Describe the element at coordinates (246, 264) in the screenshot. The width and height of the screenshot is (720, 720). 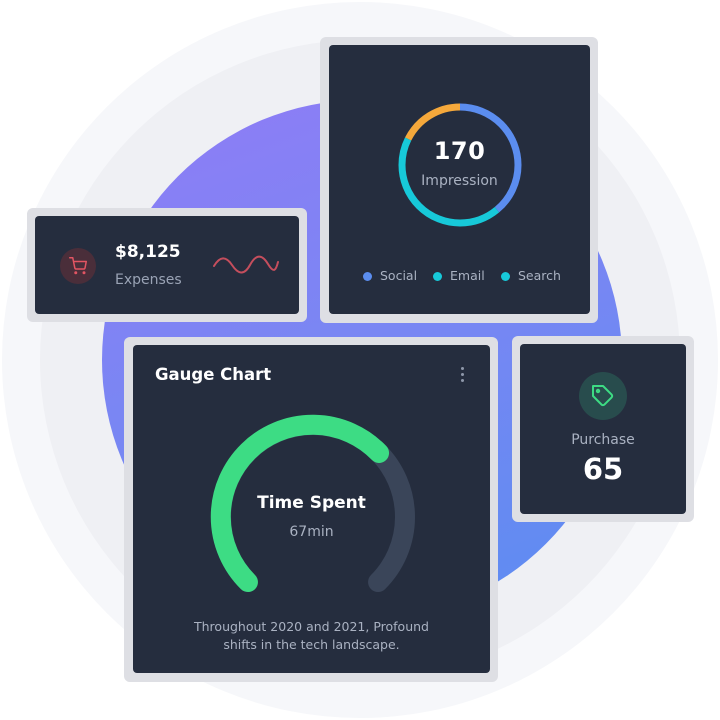
I see `expenses-wave-sparkline` at that location.